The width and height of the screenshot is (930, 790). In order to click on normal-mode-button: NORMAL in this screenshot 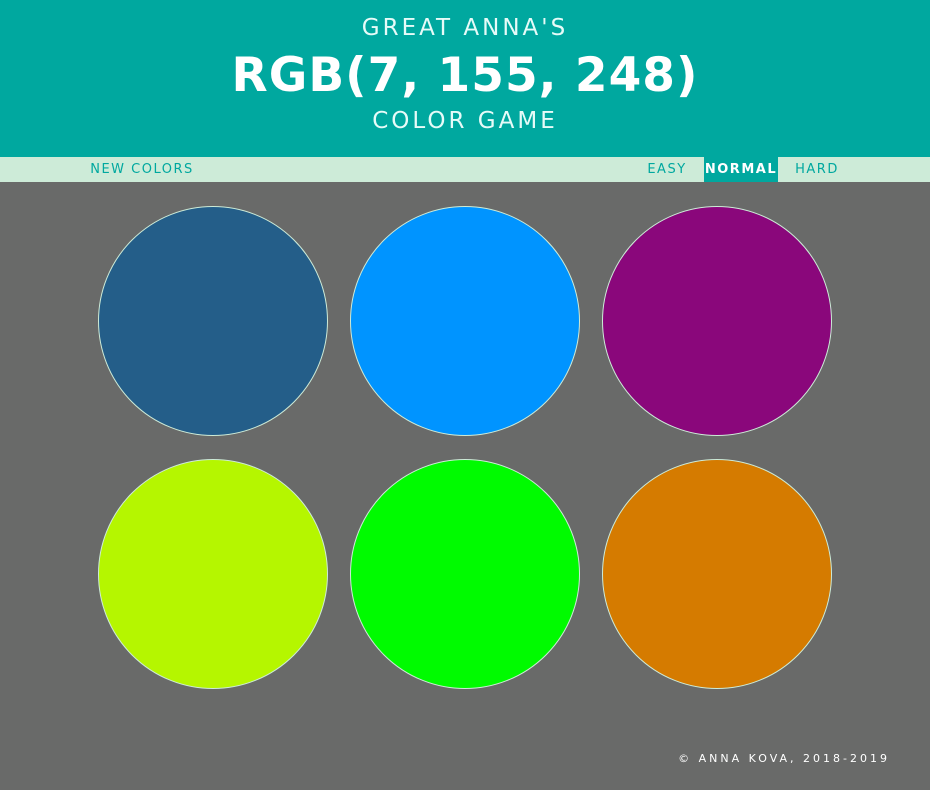, I will do `click(741, 169)`.